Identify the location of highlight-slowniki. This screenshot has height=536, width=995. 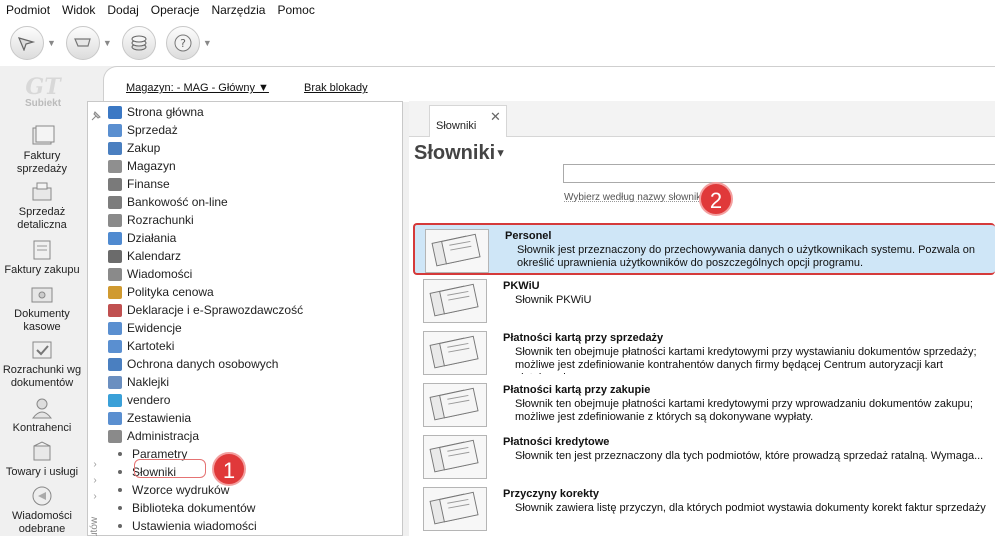
(170, 468).